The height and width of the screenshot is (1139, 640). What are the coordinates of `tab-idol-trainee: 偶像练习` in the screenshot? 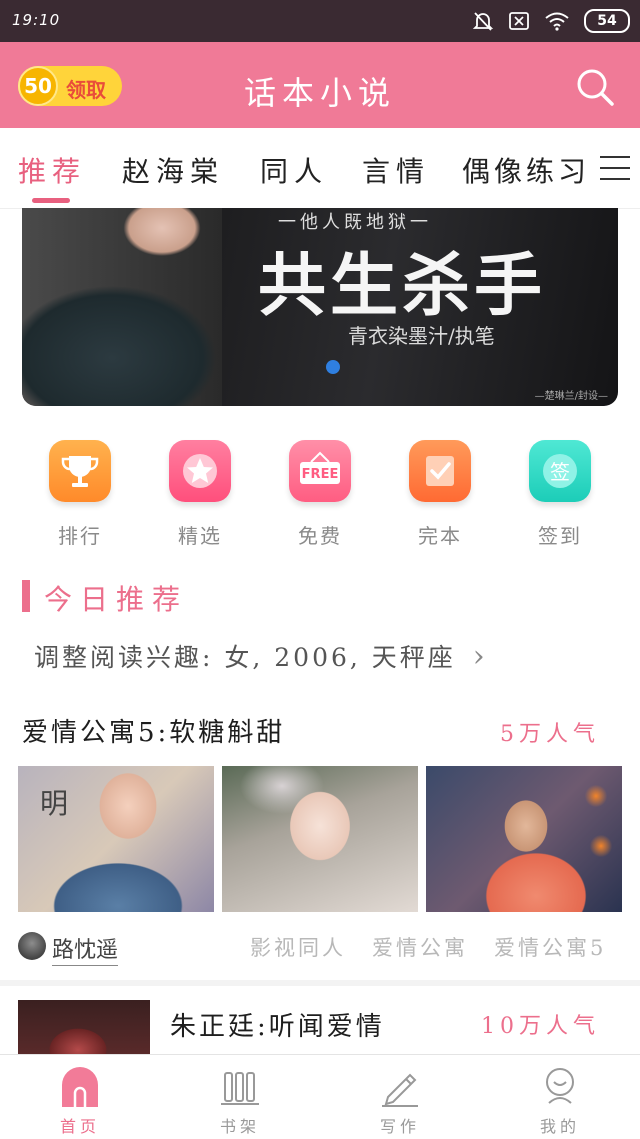 It's located at (526, 170).